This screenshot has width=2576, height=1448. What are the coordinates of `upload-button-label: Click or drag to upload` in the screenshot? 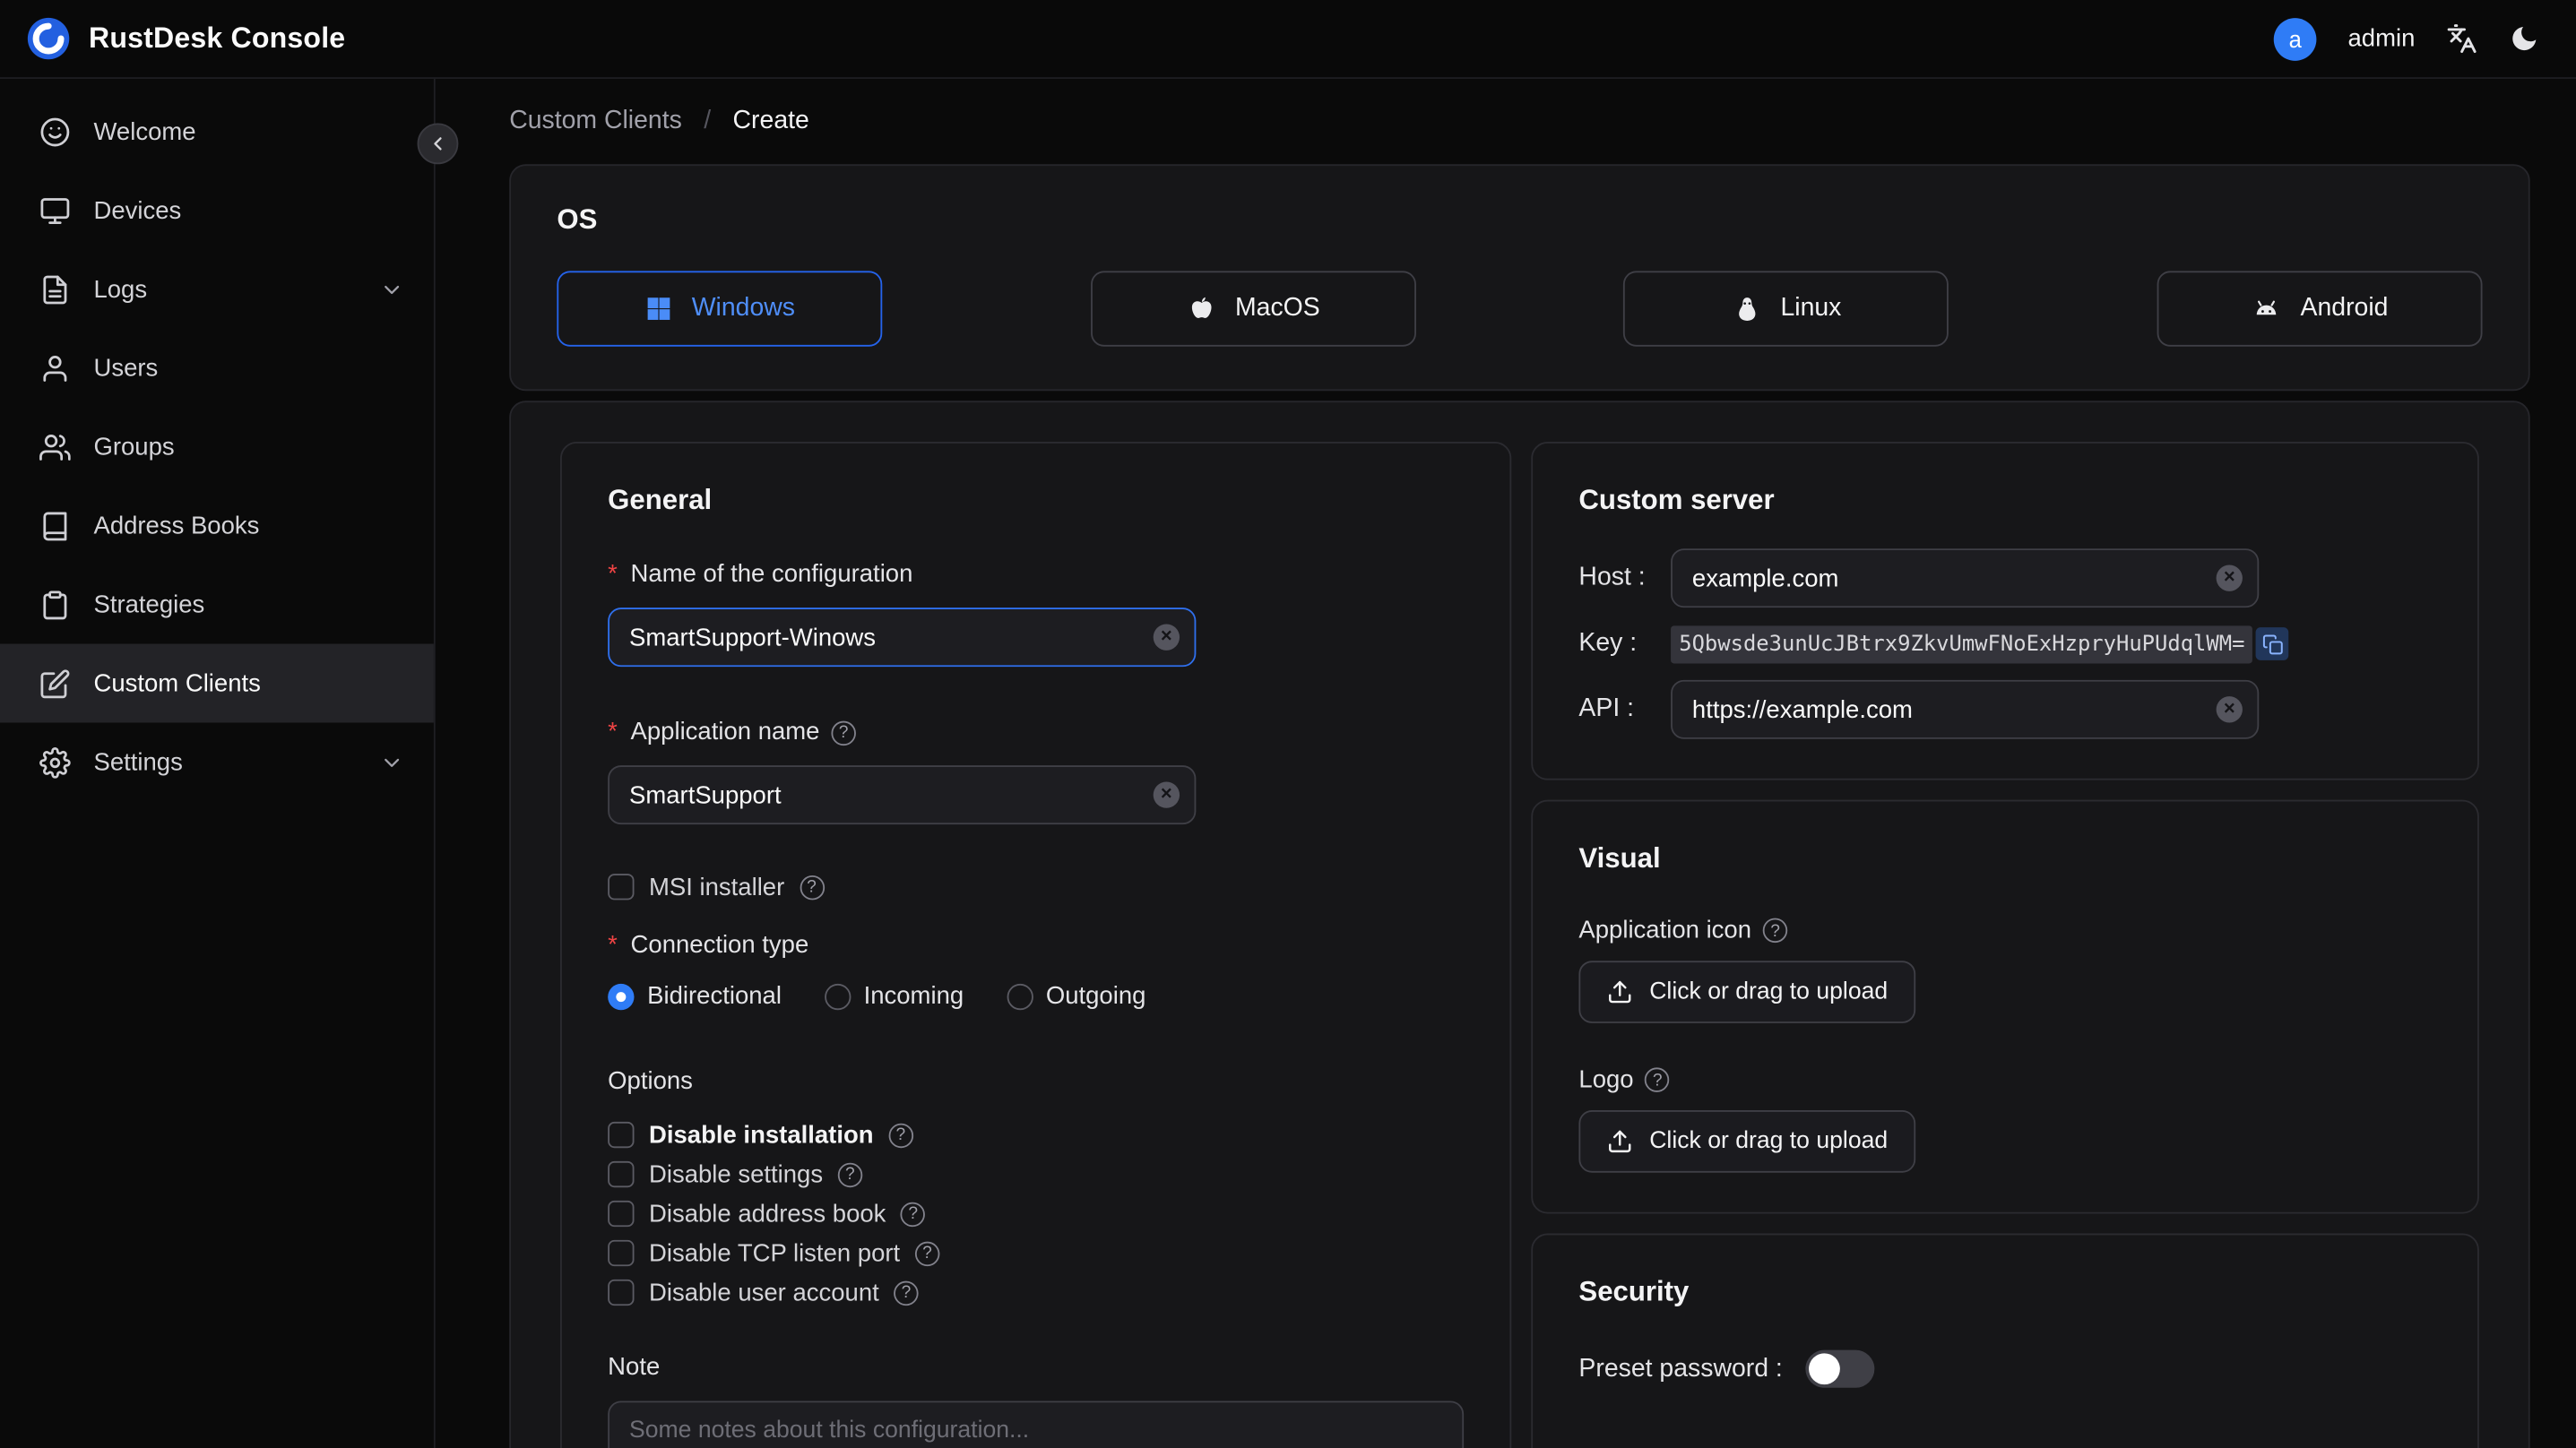 It's located at (1769, 992).